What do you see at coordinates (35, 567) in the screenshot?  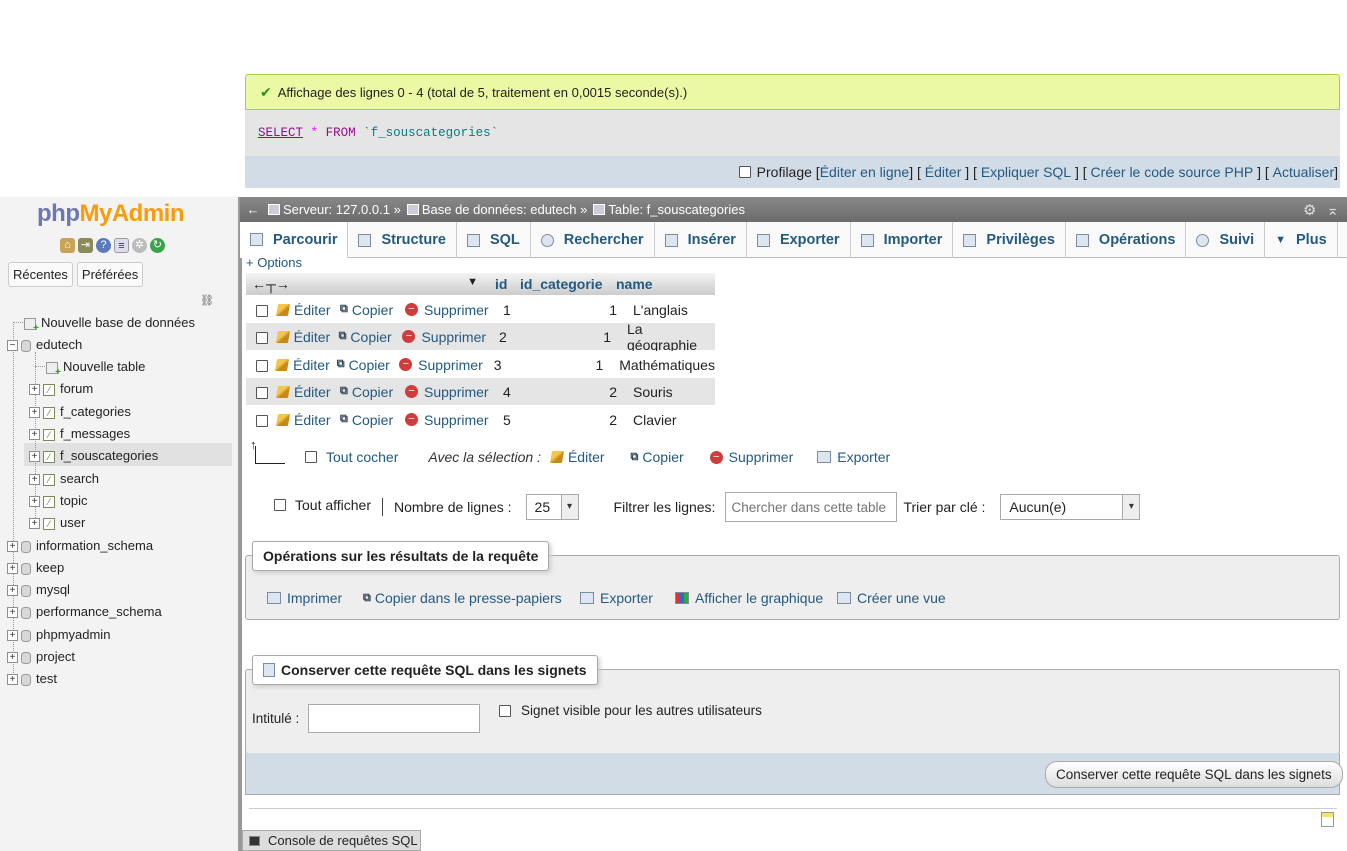 I see `tree-db-keep: + keep` at bounding box center [35, 567].